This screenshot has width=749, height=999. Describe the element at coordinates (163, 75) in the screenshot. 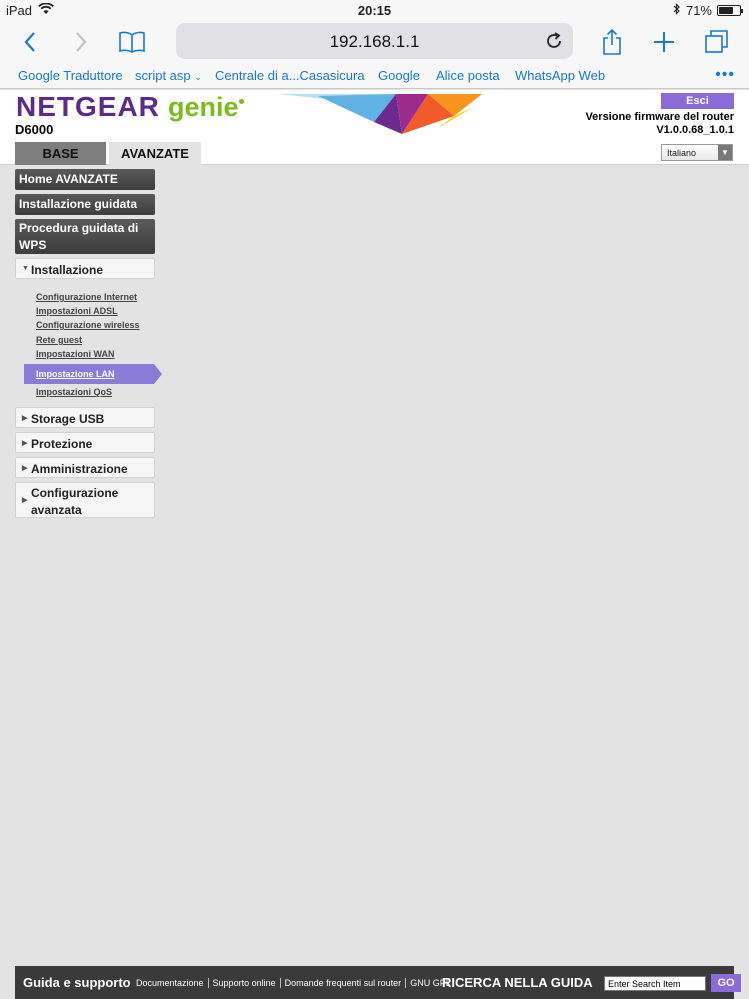

I see `bookmark-label: script asp` at that location.